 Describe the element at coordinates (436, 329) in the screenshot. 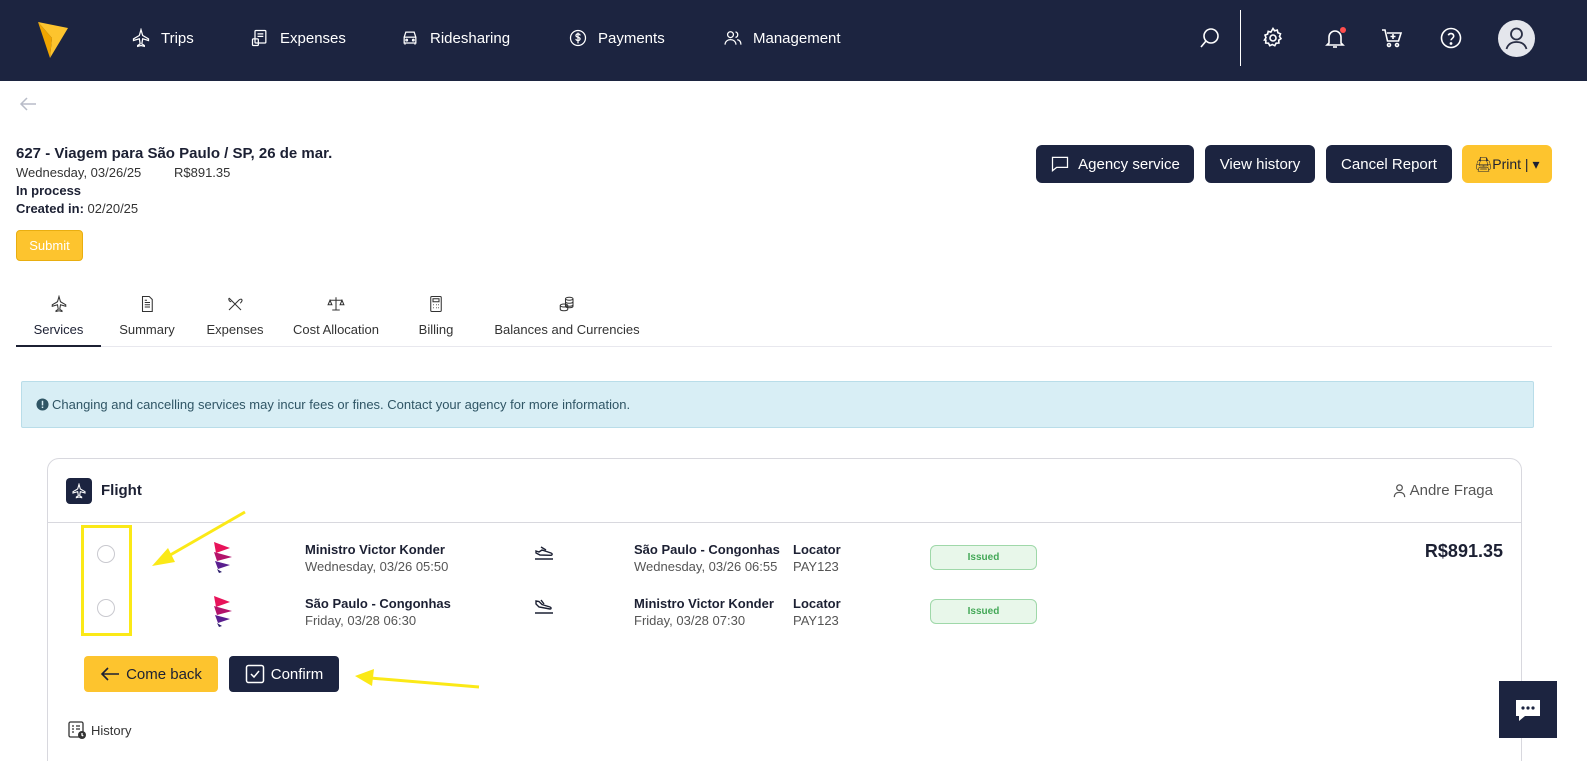

I see `tab-billing-label: Billing` at that location.